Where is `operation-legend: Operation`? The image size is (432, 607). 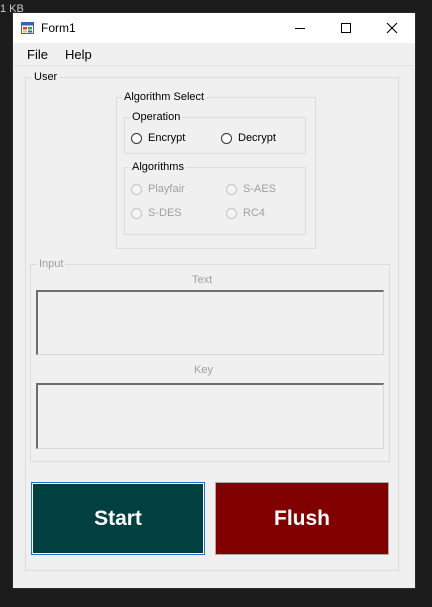
operation-legend: Operation is located at coordinates (156, 117).